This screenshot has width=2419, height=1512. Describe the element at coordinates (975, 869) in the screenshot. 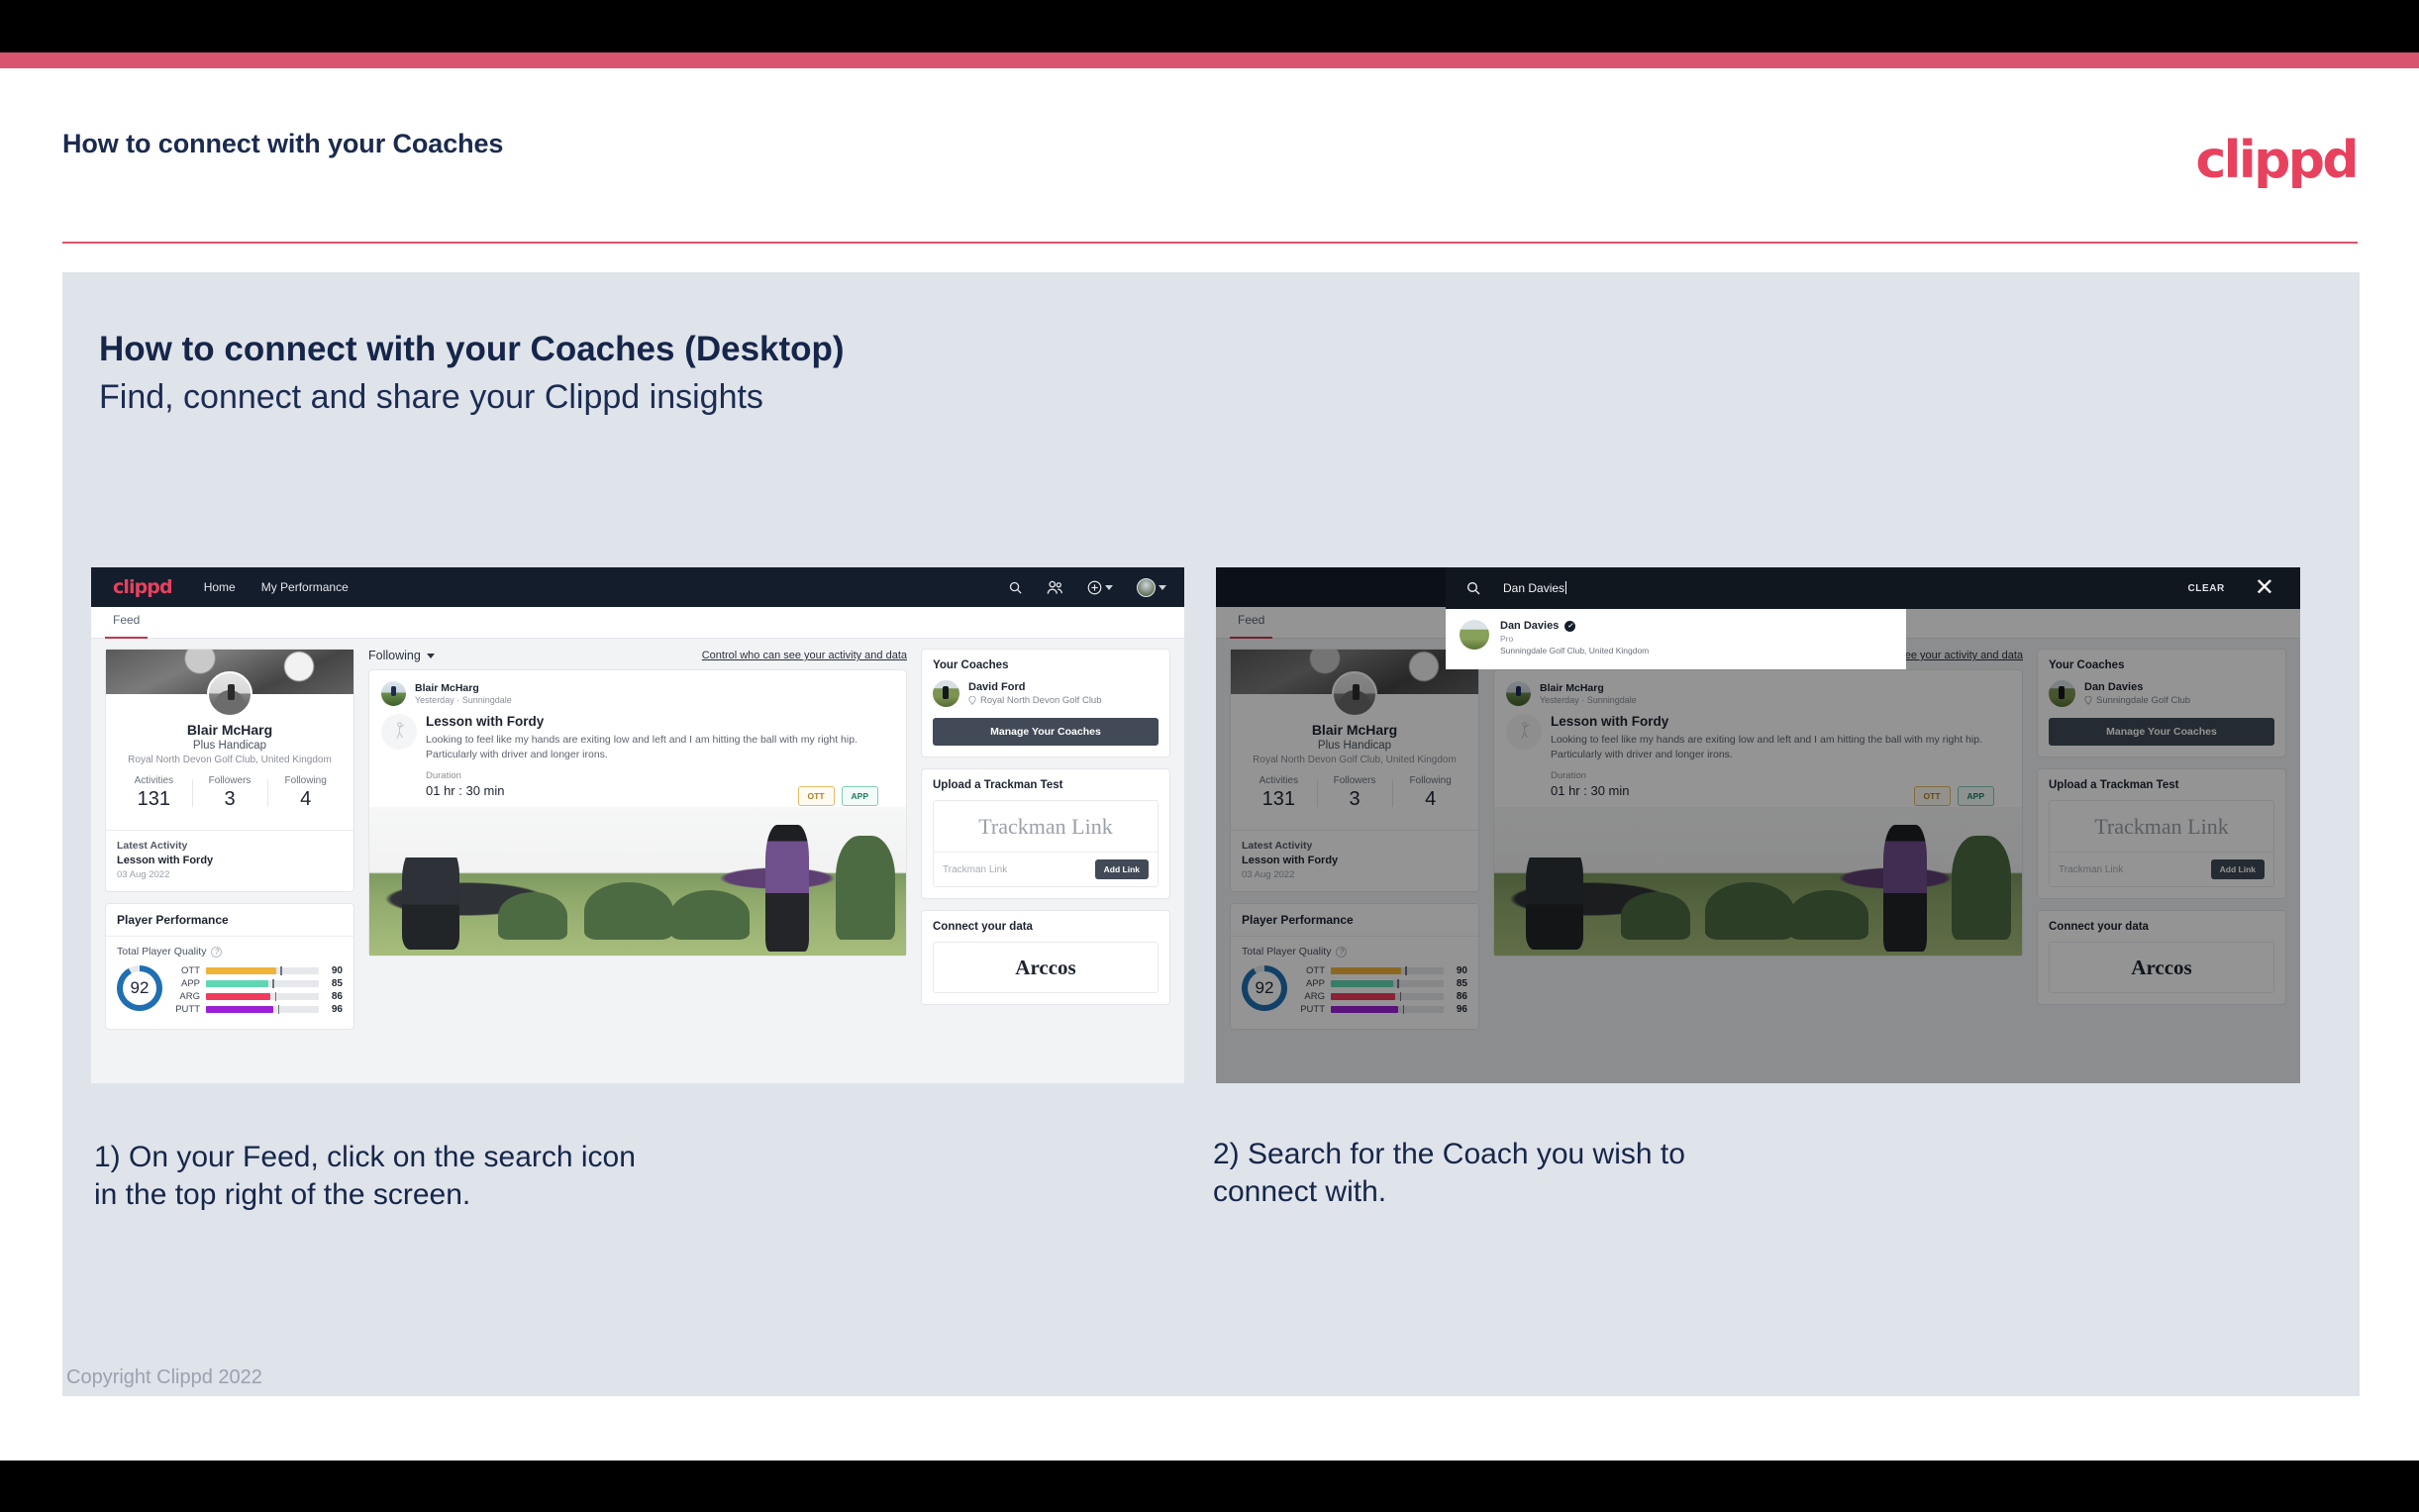

I see `trackman-input: Trackman Link` at that location.